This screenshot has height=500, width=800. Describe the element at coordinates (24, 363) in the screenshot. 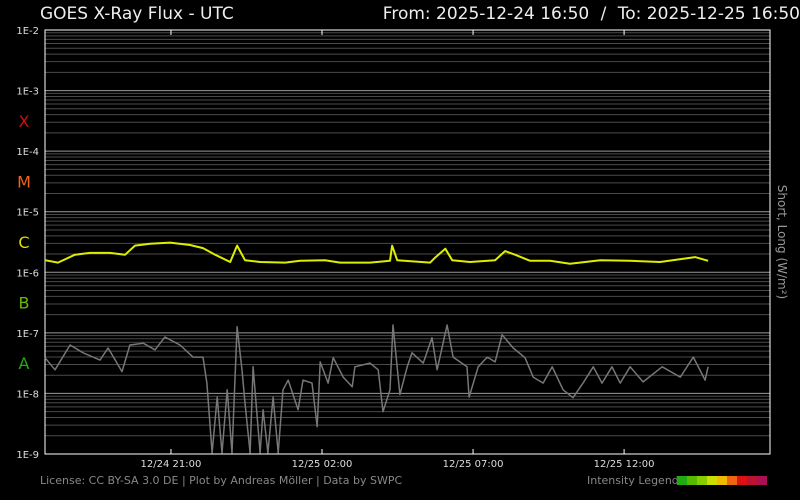

I see `flare-class-label: A` at that location.